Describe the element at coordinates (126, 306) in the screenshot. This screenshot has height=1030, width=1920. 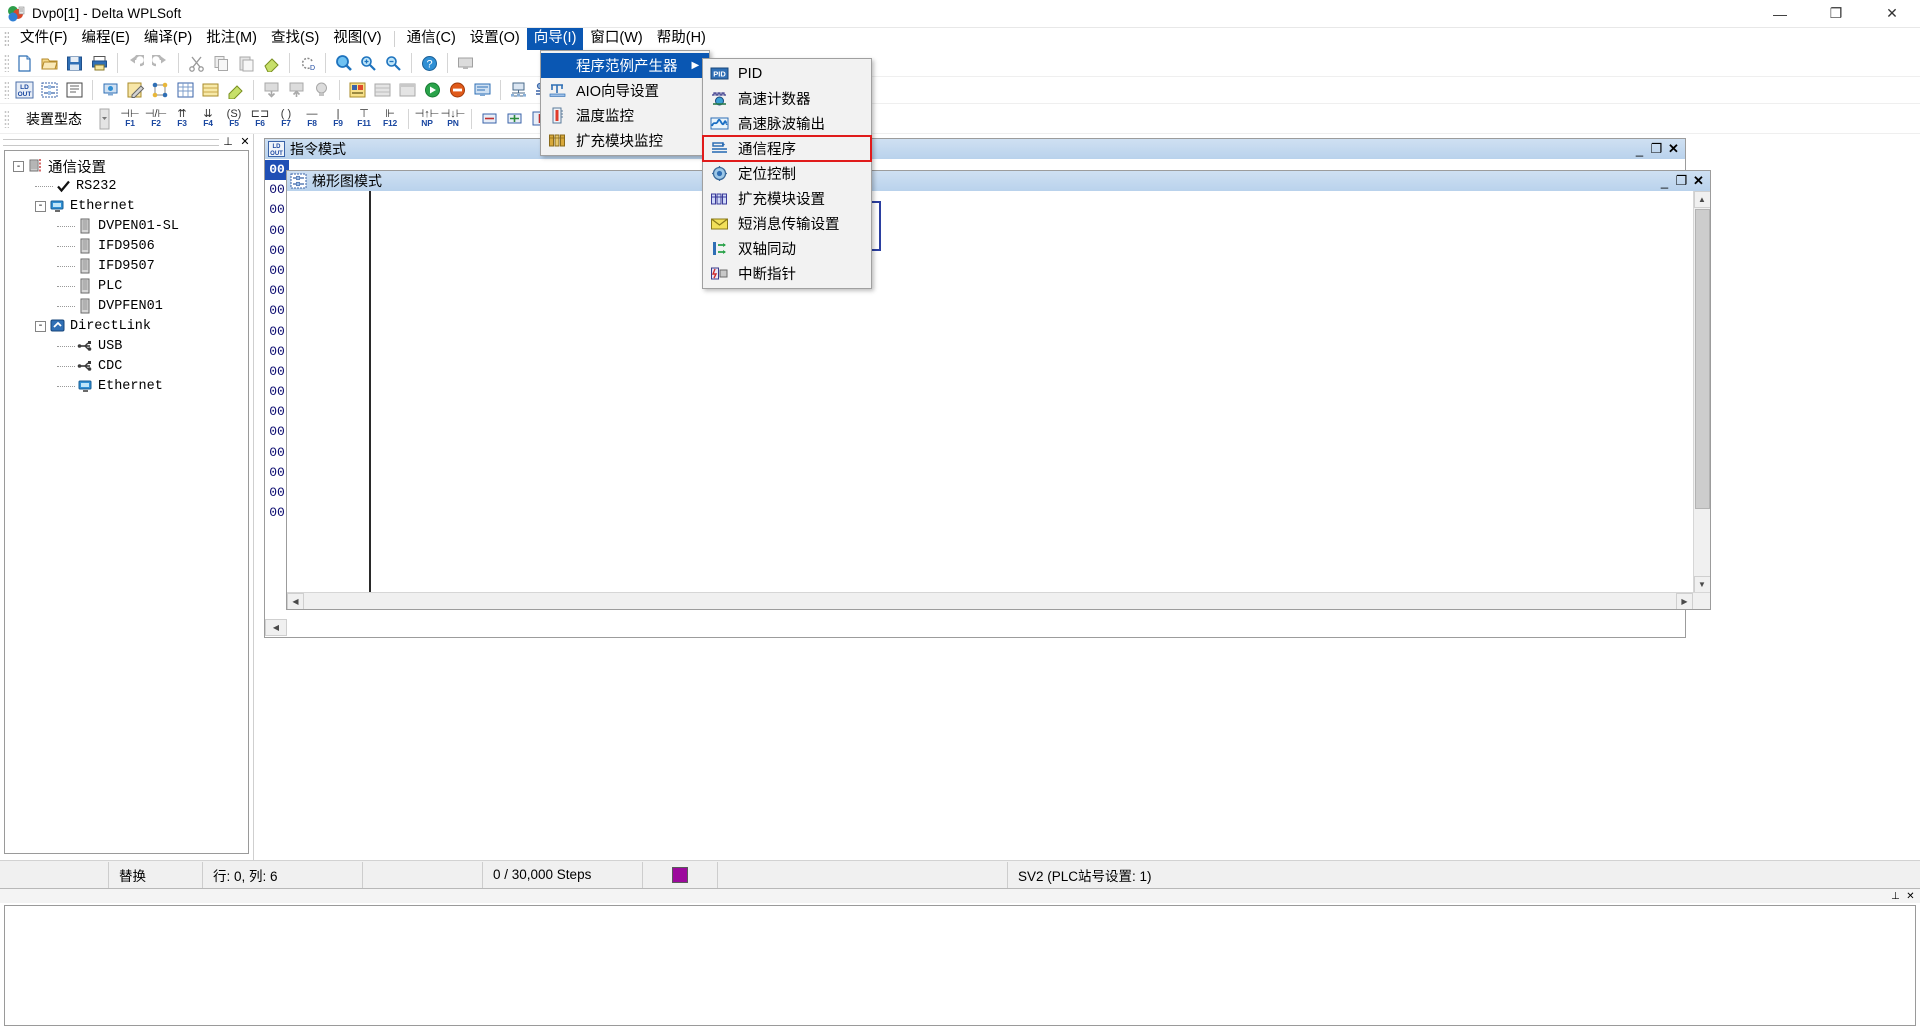
I see `tree-node-dvpfen01: DVPFEN01` at that location.